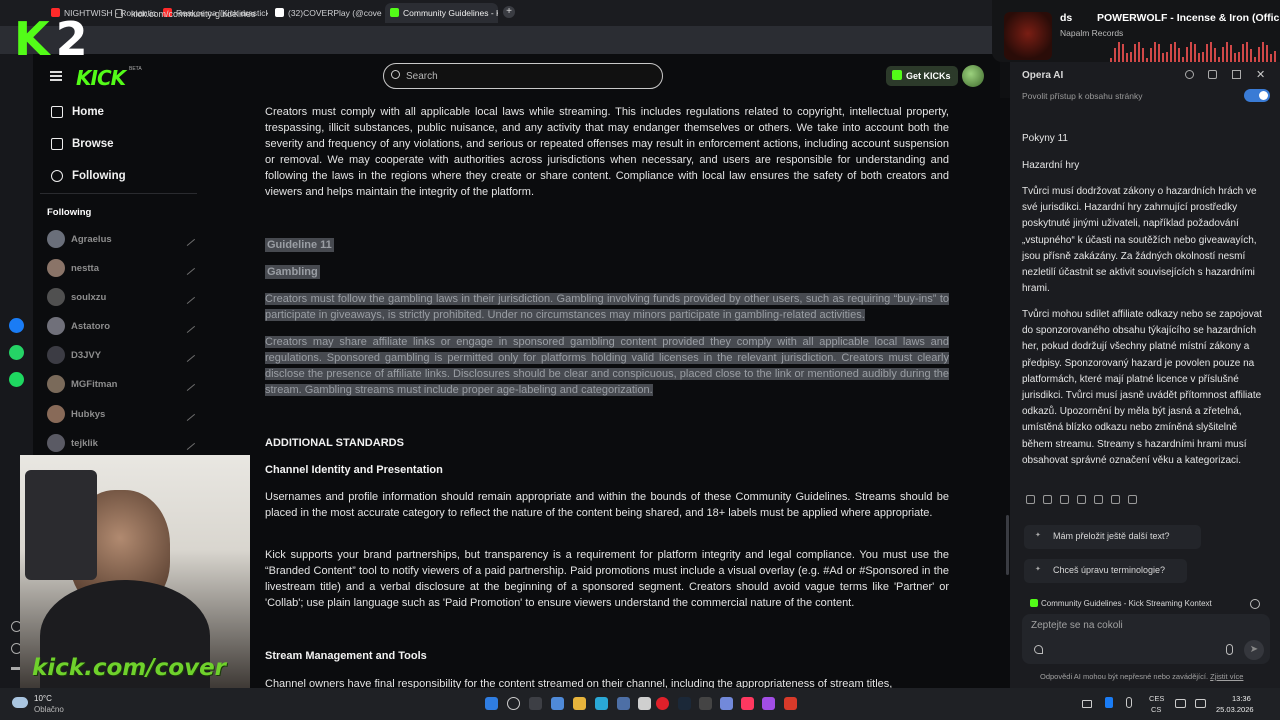 This screenshot has width=1280, height=720. Describe the element at coordinates (1132, 499) in the screenshot. I see `share-icon` at that location.